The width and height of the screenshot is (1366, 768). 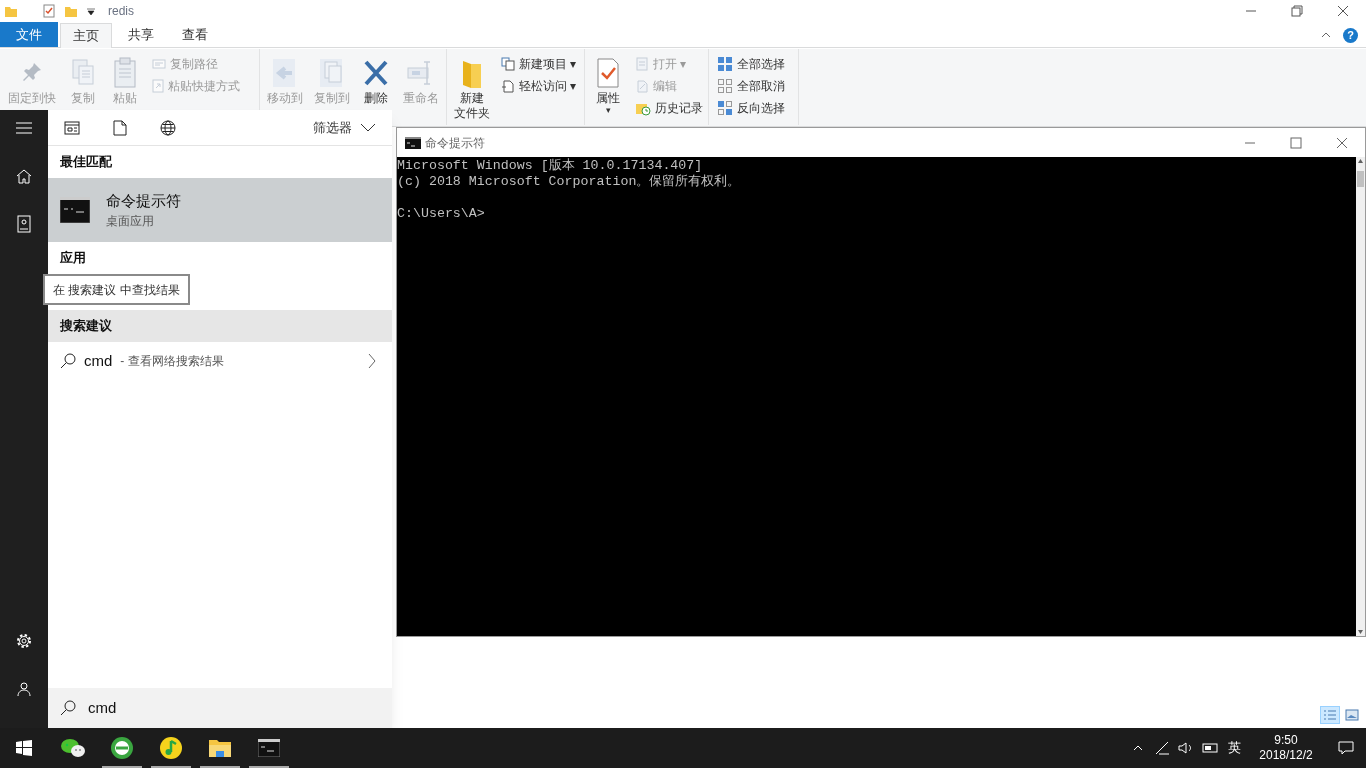 What do you see at coordinates (1360, 179) in the screenshot?
I see `scroll-thumb` at bounding box center [1360, 179].